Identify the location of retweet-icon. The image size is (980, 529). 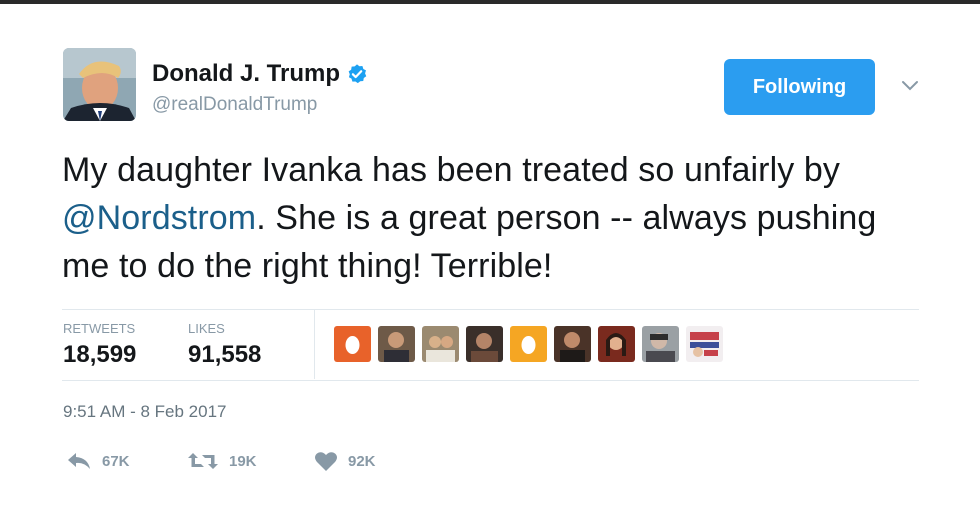
(203, 461).